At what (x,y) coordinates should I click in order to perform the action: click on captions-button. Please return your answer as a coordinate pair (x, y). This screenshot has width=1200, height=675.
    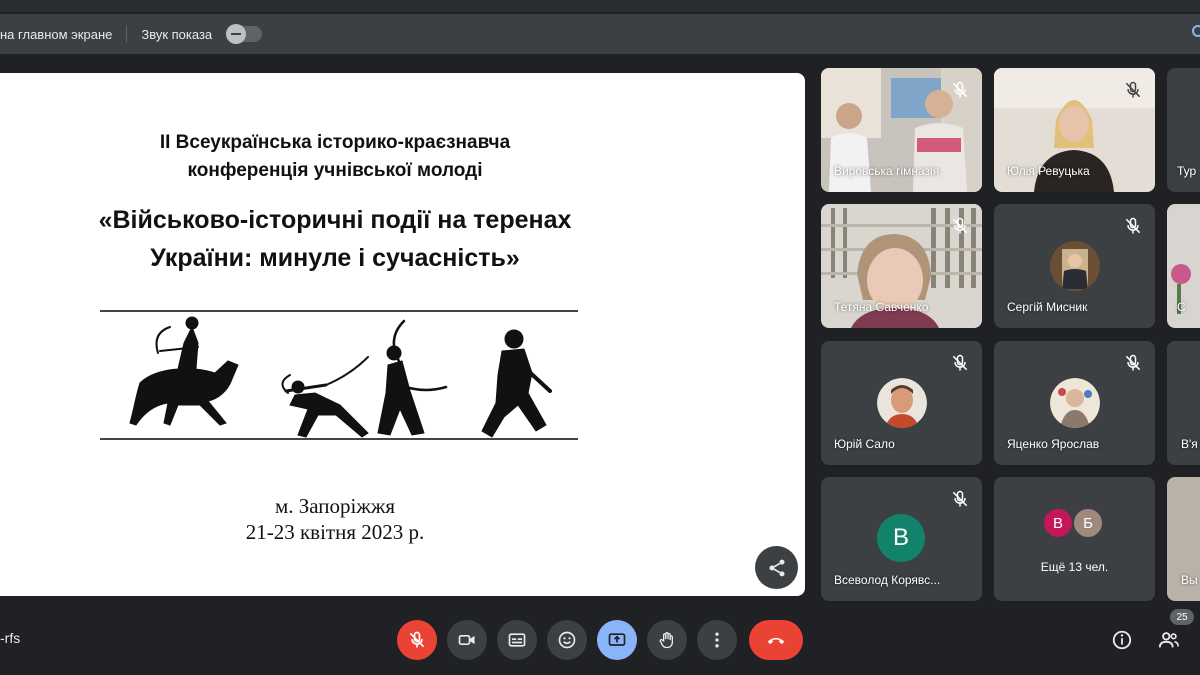
    Looking at the image, I should click on (517, 640).